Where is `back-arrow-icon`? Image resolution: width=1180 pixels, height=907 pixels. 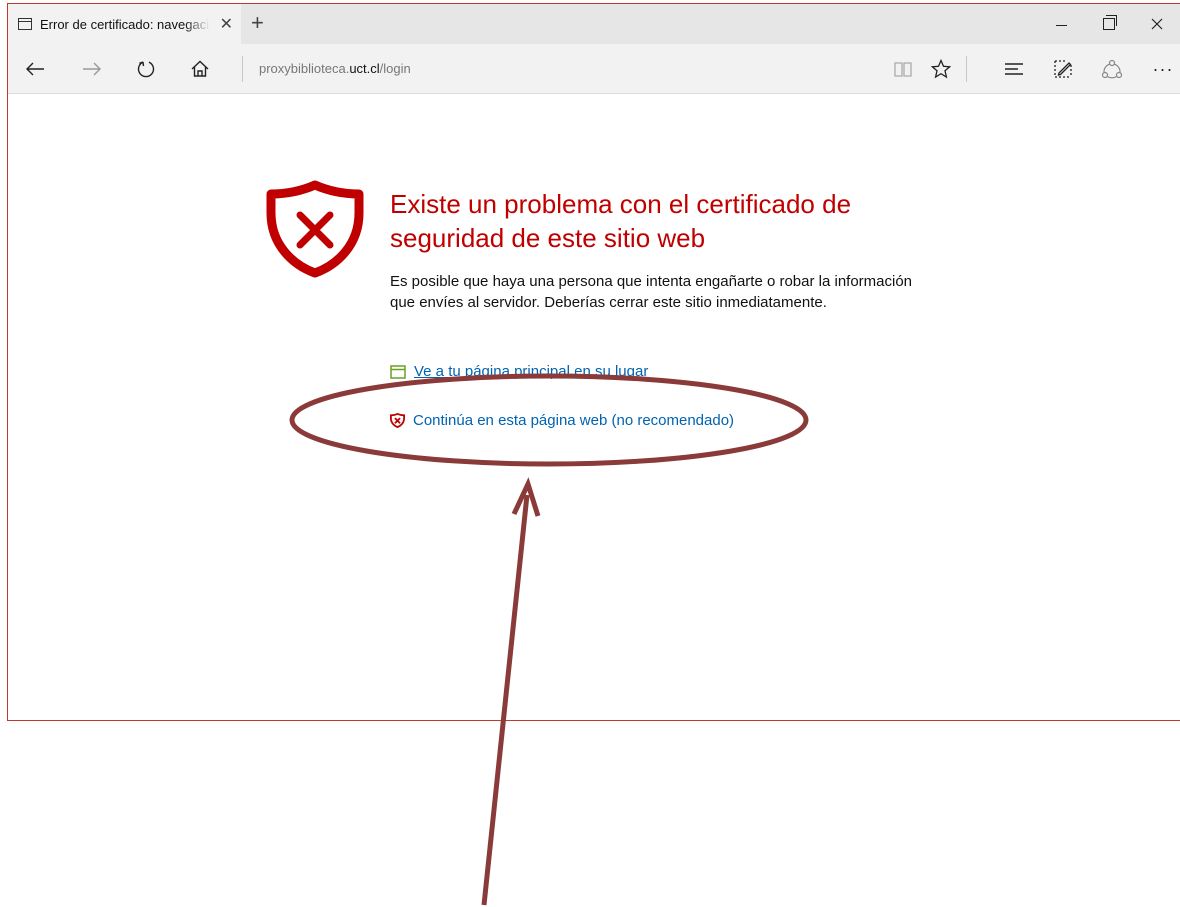
back-arrow-icon is located at coordinates (35, 69).